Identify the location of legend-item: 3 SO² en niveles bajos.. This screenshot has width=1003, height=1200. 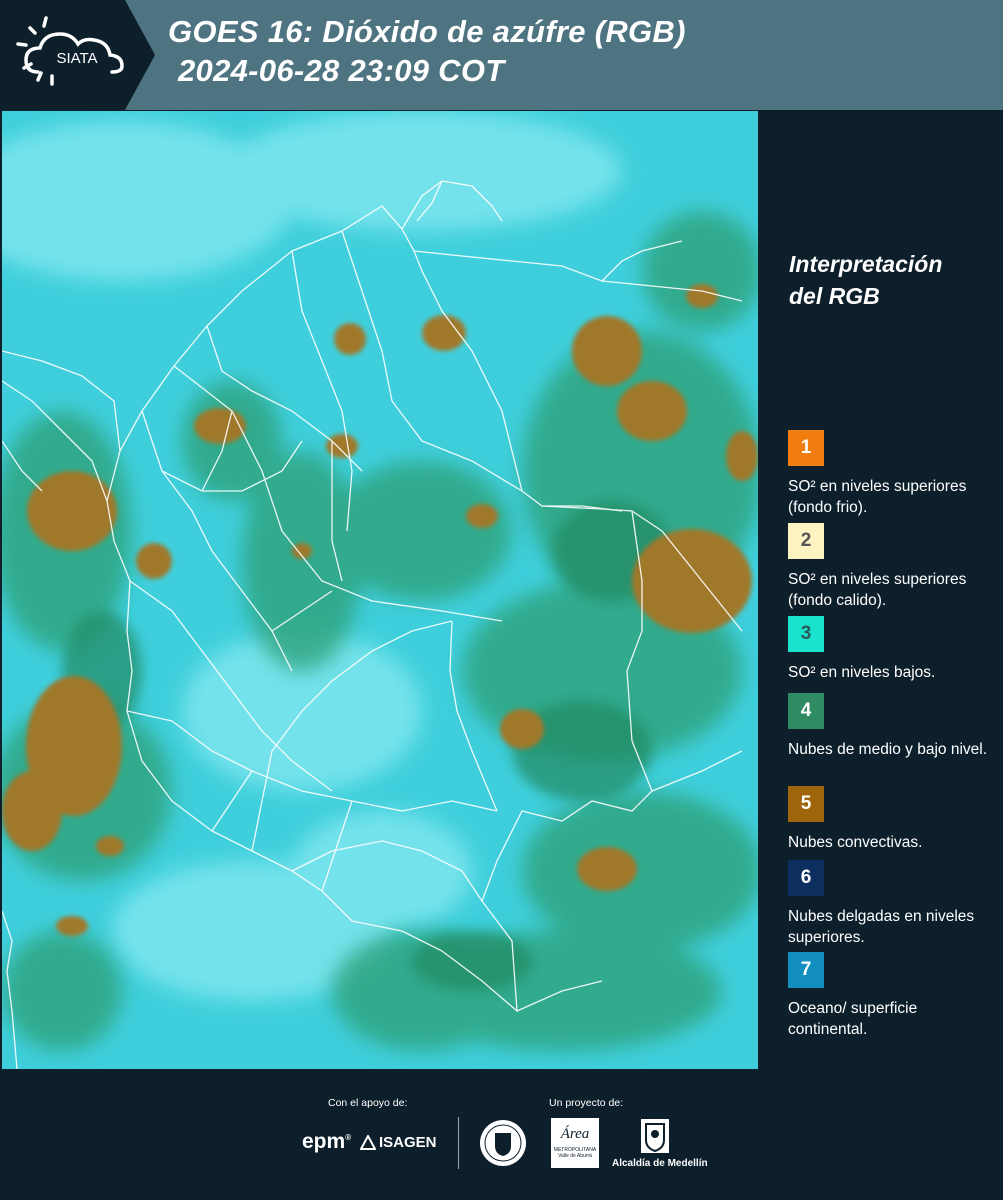
(893, 649).